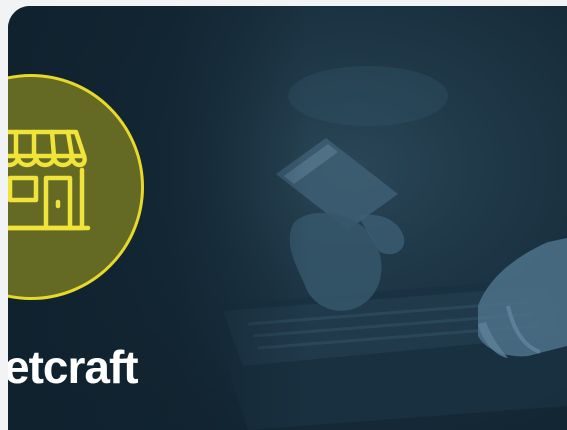  Describe the element at coordinates (49, 180) in the screenshot. I see `storefront-icon` at that location.